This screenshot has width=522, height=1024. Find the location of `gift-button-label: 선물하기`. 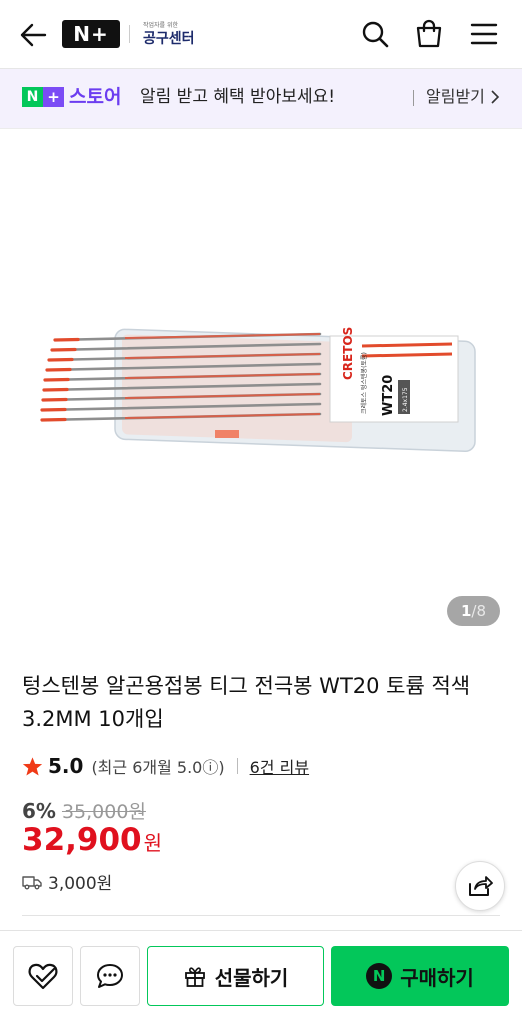

gift-button-label: 선물하기 is located at coordinates (251, 977).